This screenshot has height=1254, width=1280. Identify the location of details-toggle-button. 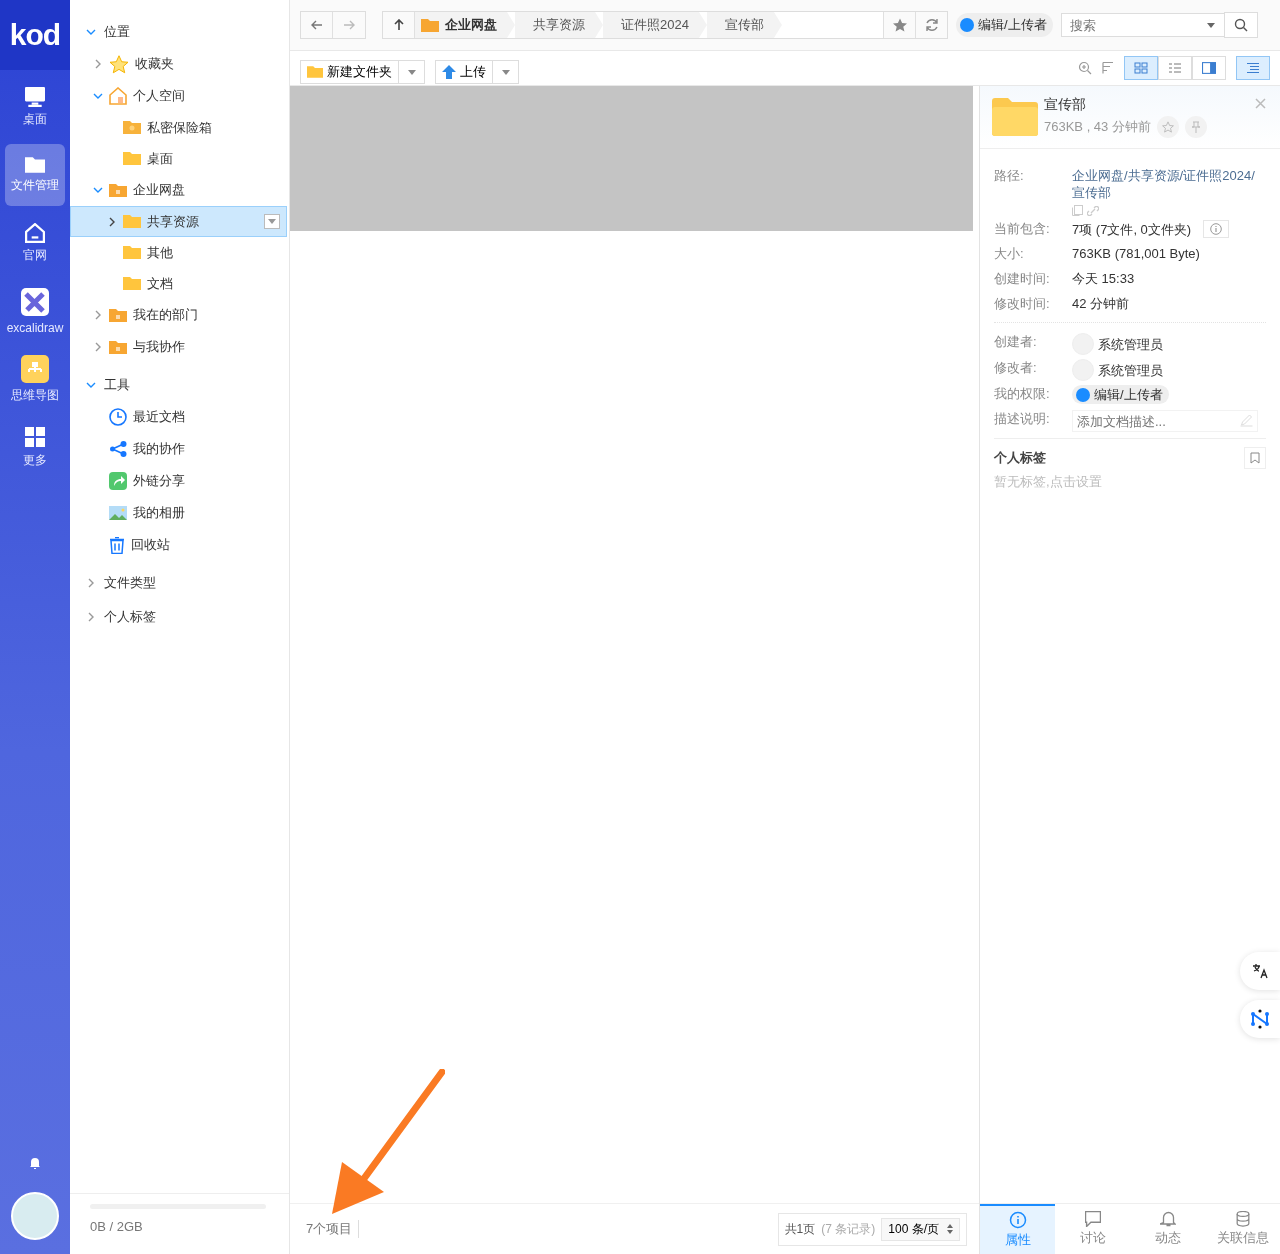
(1253, 68).